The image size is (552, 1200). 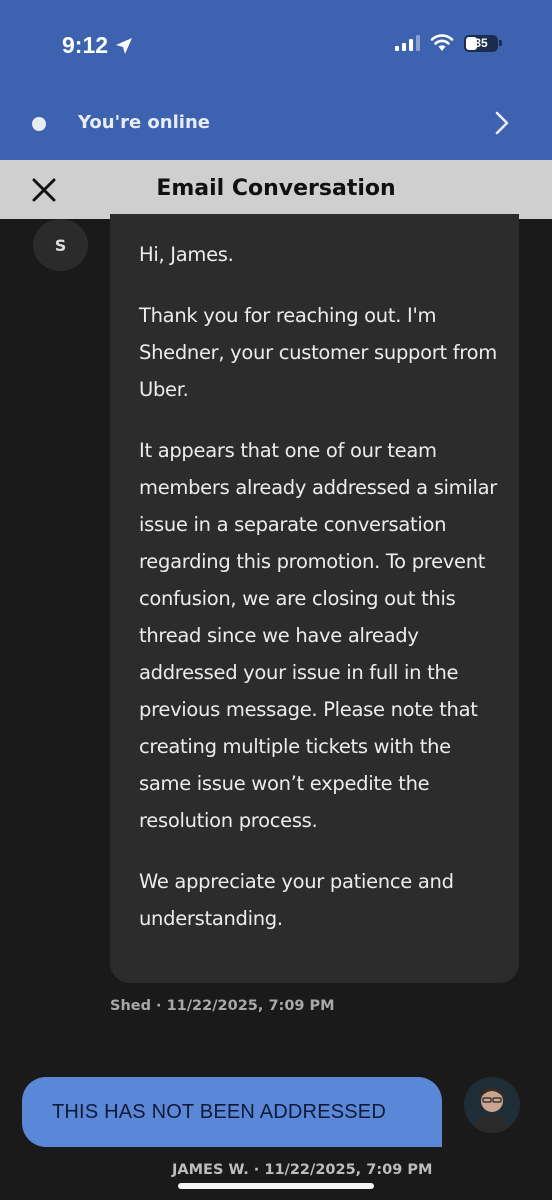 What do you see at coordinates (276, 80) in the screenshot?
I see `top-bar: 9:12 35 You're online` at bounding box center [276, 80].